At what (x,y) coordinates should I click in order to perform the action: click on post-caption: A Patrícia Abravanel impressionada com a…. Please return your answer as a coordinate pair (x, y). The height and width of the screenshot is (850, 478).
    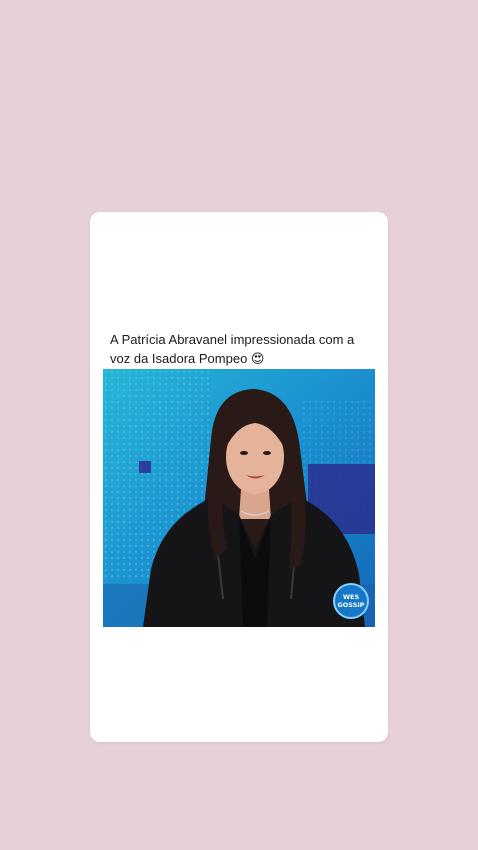
    Looking at the image, I should click on (232, 349).